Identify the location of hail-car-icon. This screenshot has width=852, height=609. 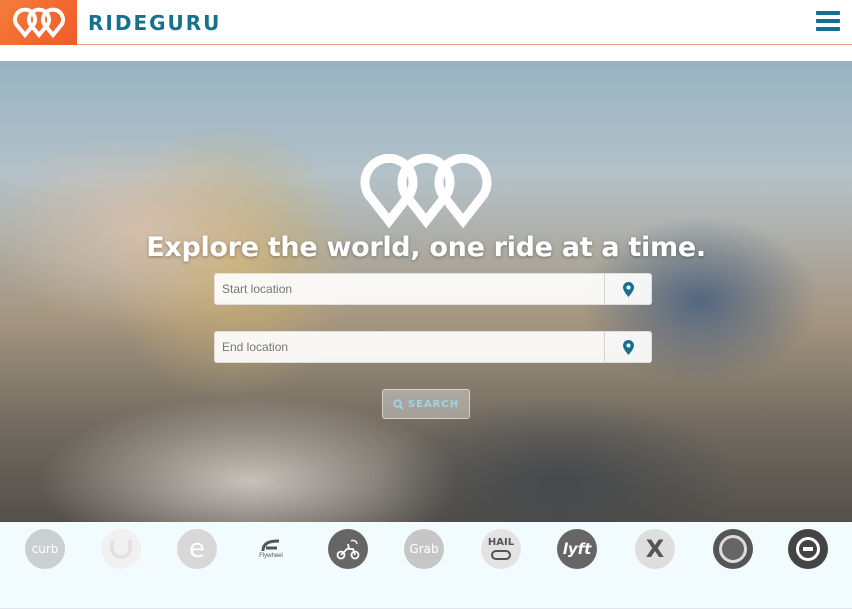
(501, 555).